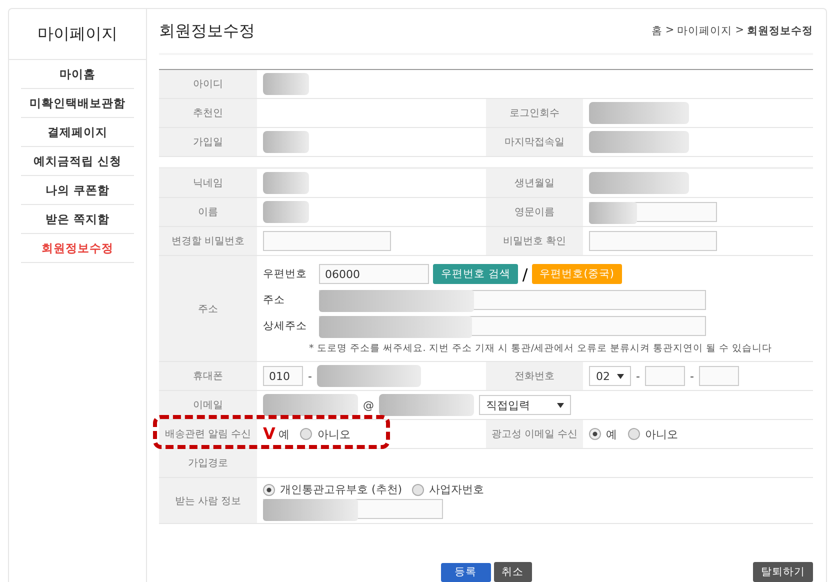 Image resolution: width=832 pixels, height=582 pixels. What do you see at coordinates (525, 405) in the screenshot?
I see `email-domain-select: 직접입력` at bounding box center [525, 405].